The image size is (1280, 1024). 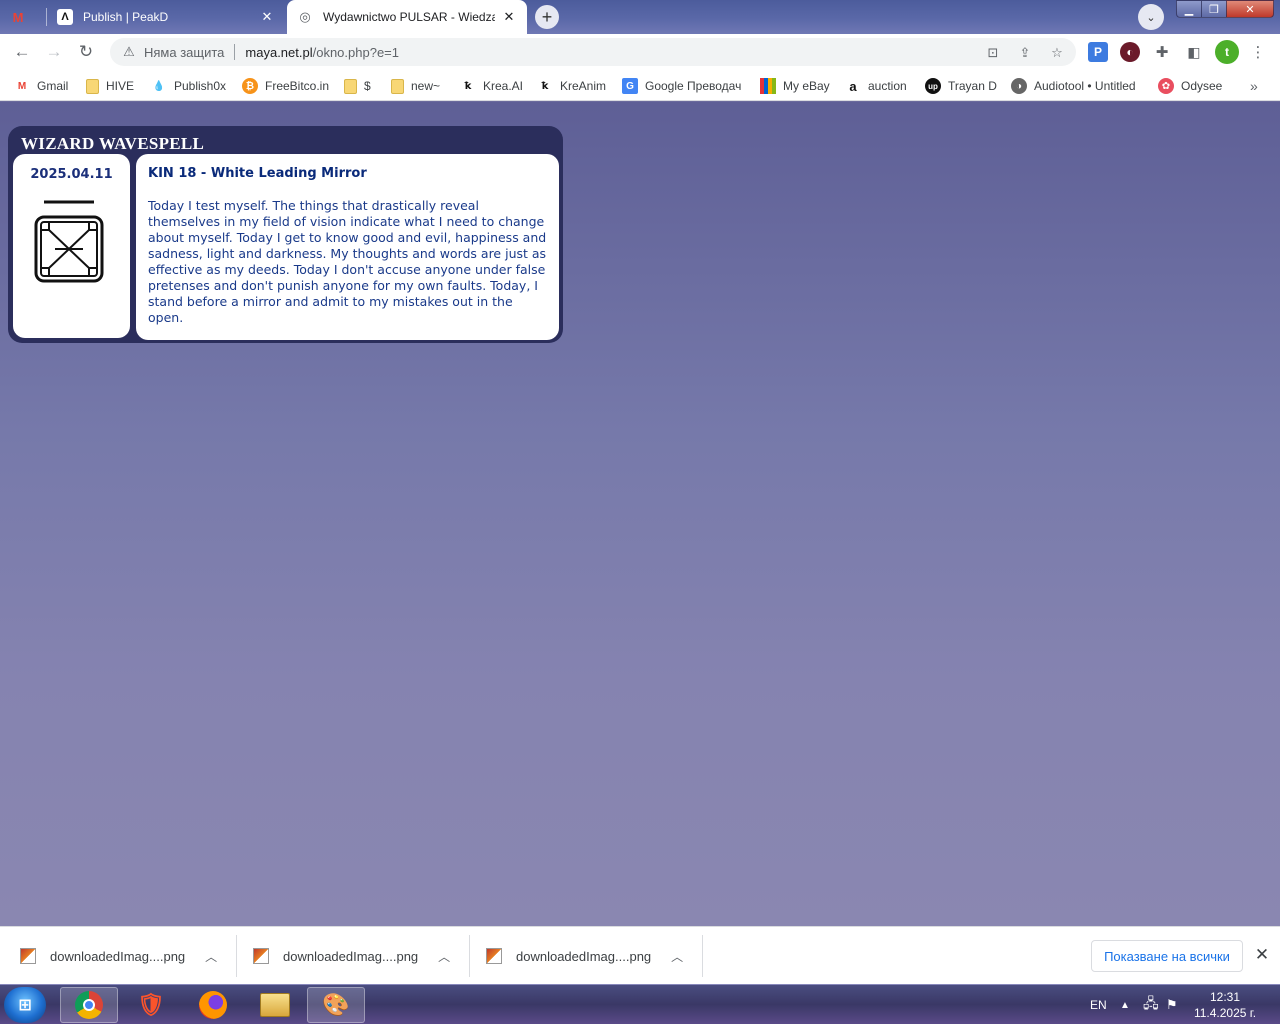 I want to click on forward-button: →, so click(x=54, y=52).